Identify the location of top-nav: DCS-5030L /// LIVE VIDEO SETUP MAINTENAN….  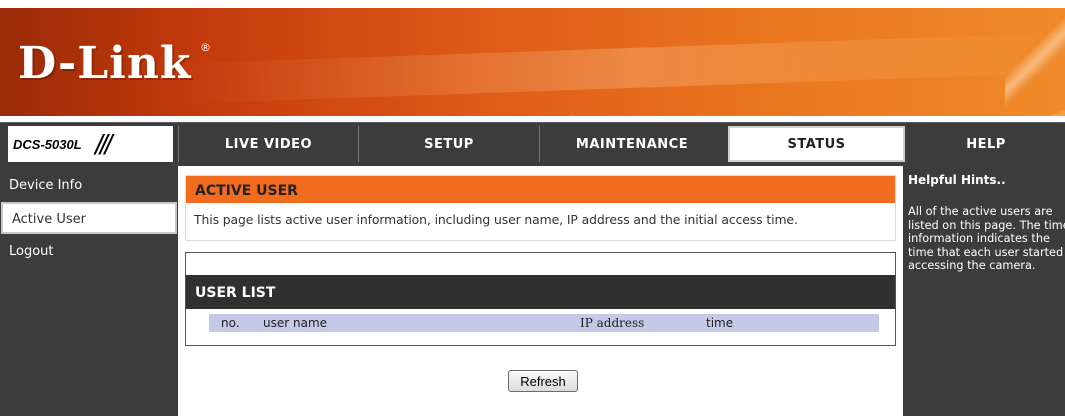
(532, 144).